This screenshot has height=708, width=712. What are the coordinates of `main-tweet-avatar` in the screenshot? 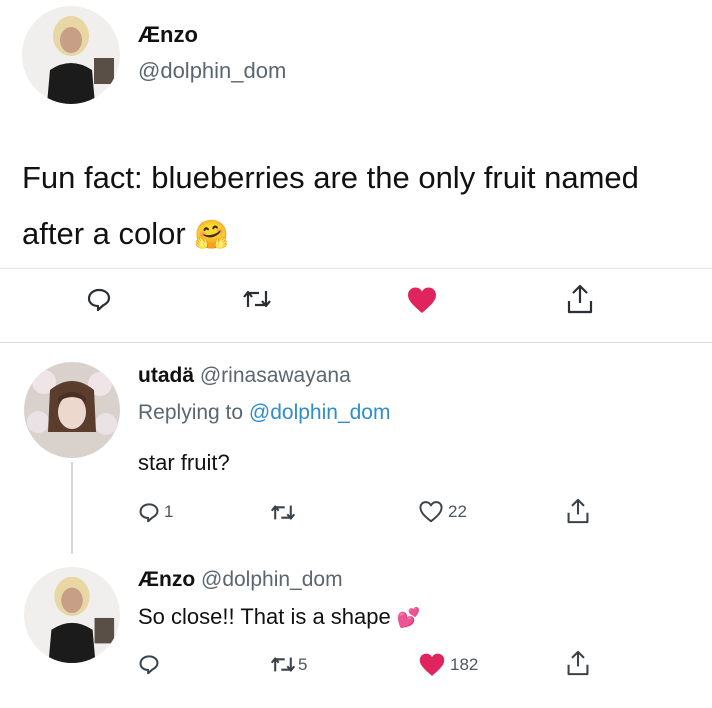 It's located at (71, 55).